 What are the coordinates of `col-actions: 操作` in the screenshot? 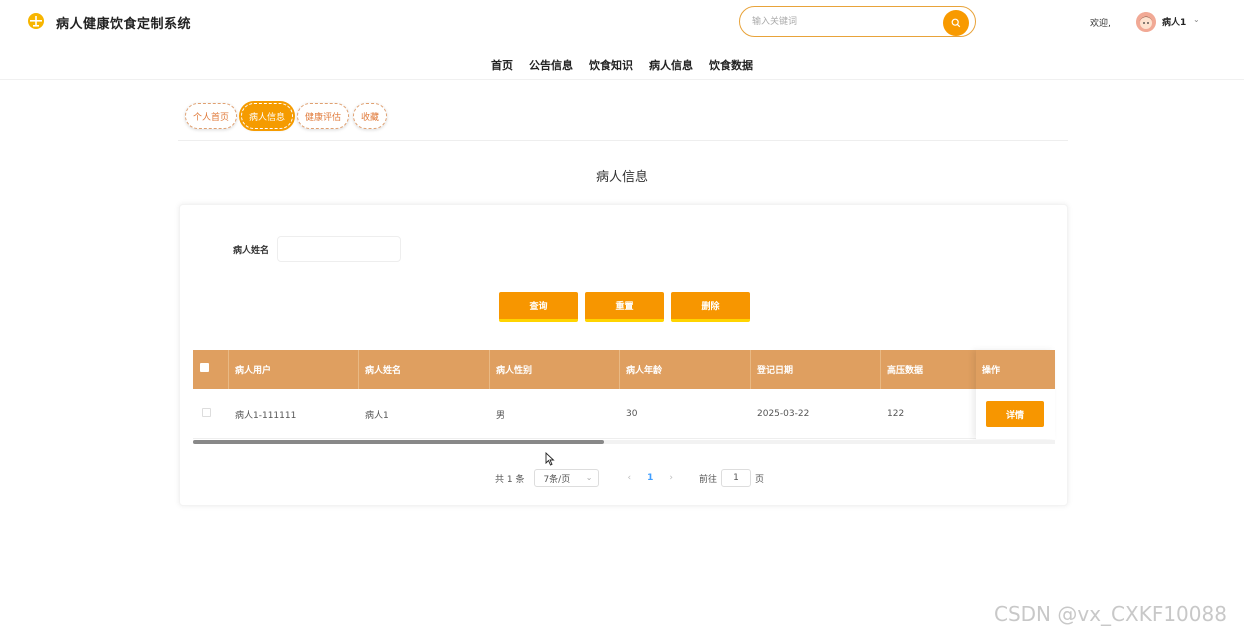 It's located at (1015, 369).